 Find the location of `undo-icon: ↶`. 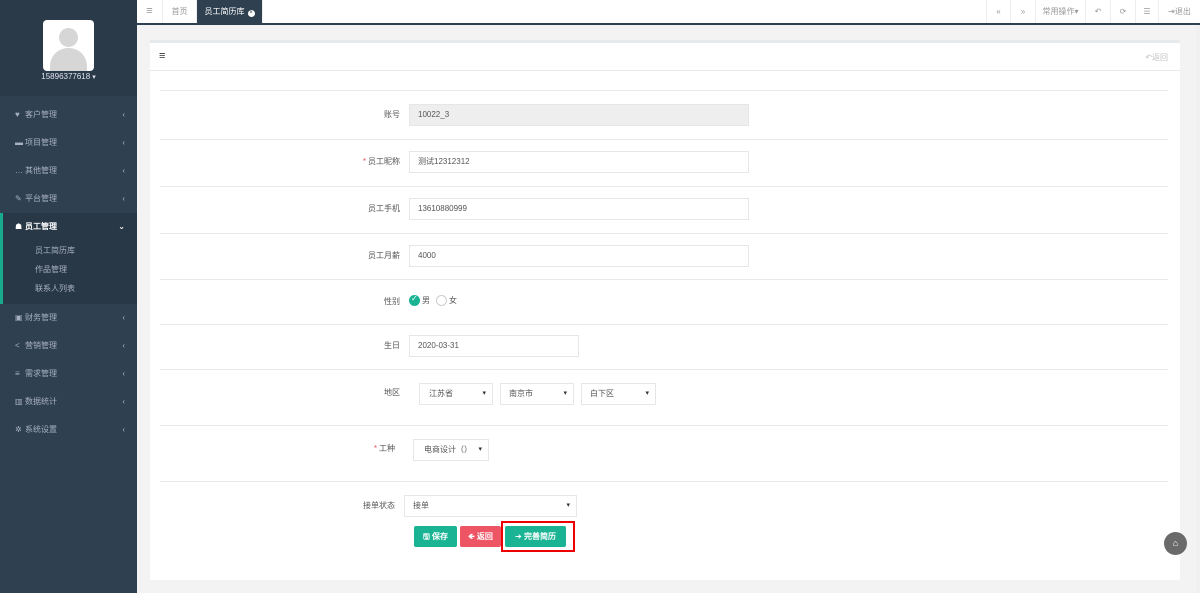

undo-icon: ↶ is located at coordinates (1098, 11).